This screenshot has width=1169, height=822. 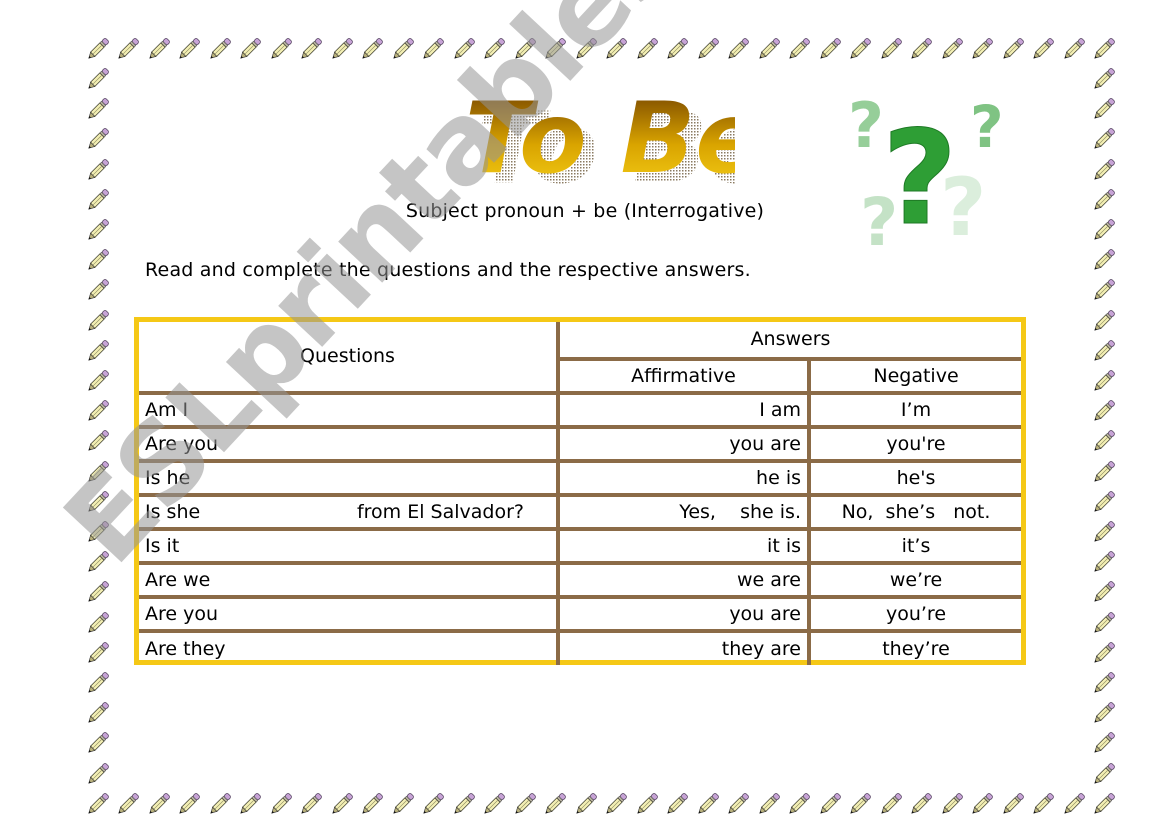 What do you see at coordinates (683, 546) in the screenshot?
I see `affirmative-cell: it is` at bounding box center [683, 546].